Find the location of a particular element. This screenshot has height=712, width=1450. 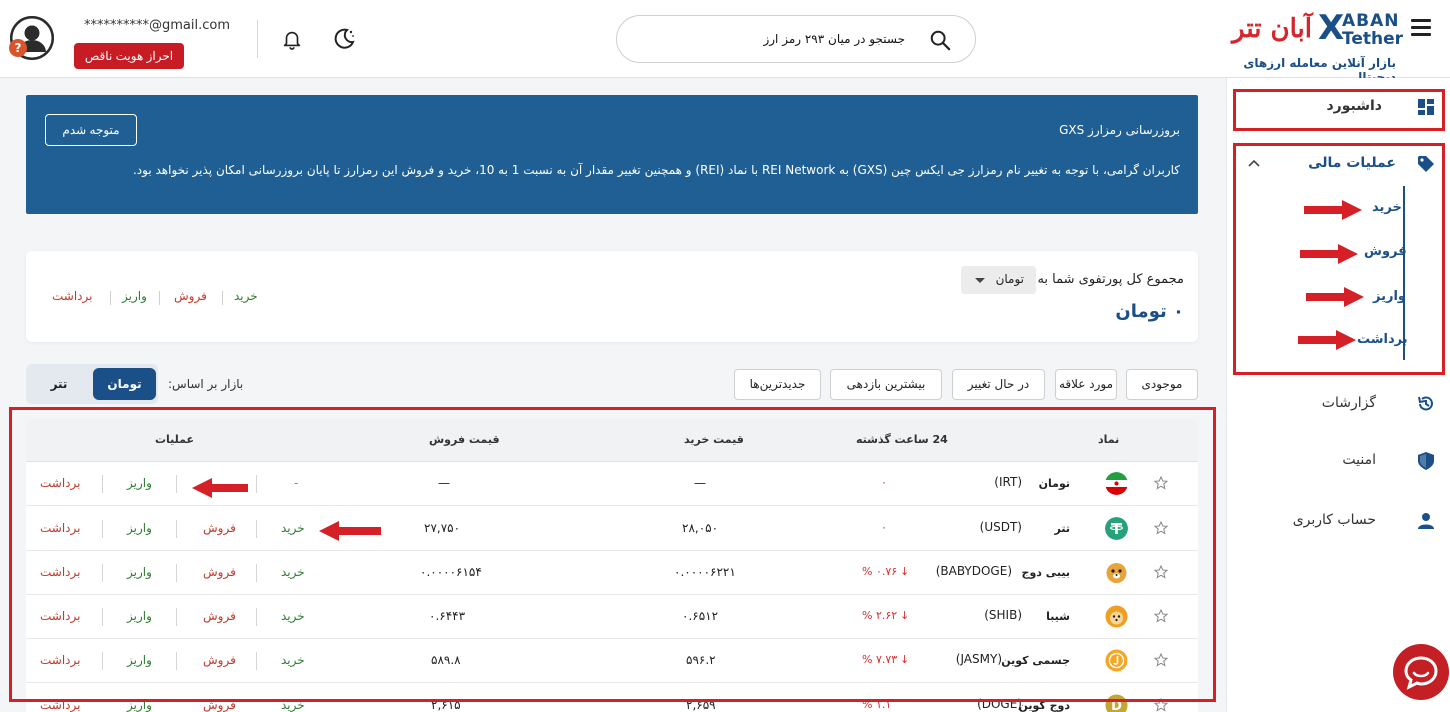

sidebar-item-account: حساب کاربری is located at coordinates (1341, 522).